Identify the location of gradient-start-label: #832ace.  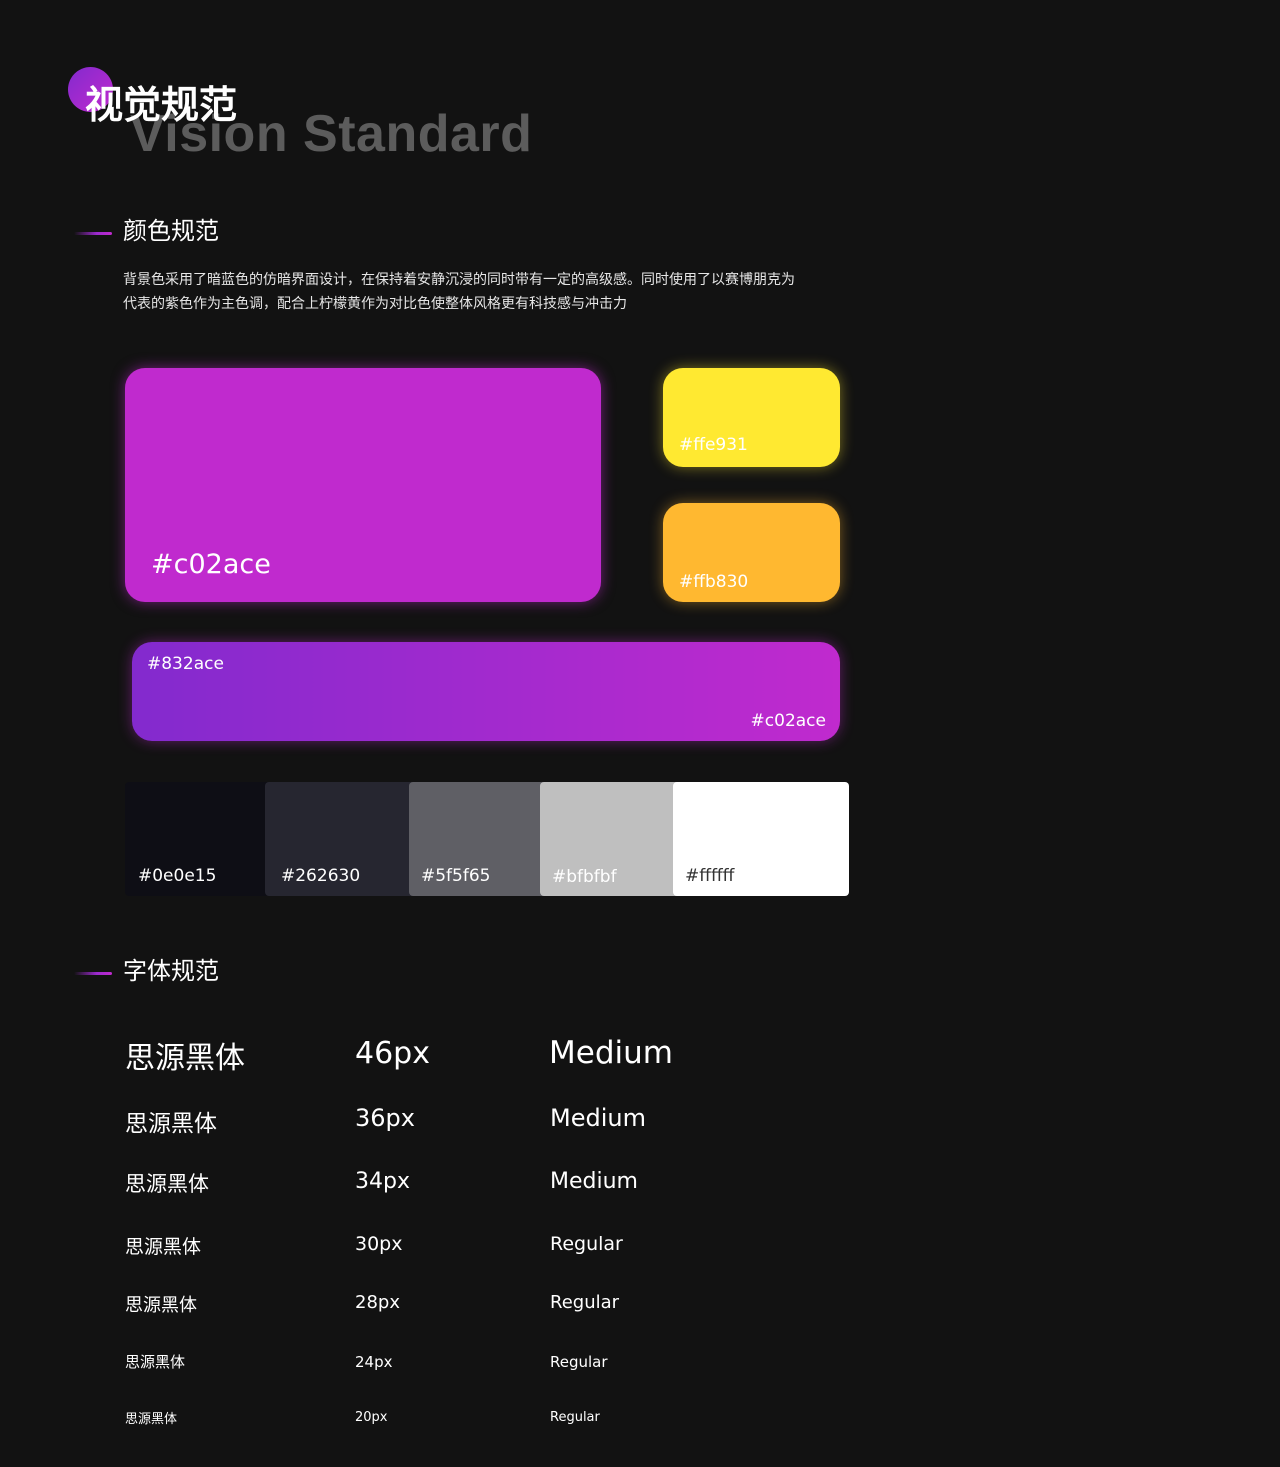
(185, 664).